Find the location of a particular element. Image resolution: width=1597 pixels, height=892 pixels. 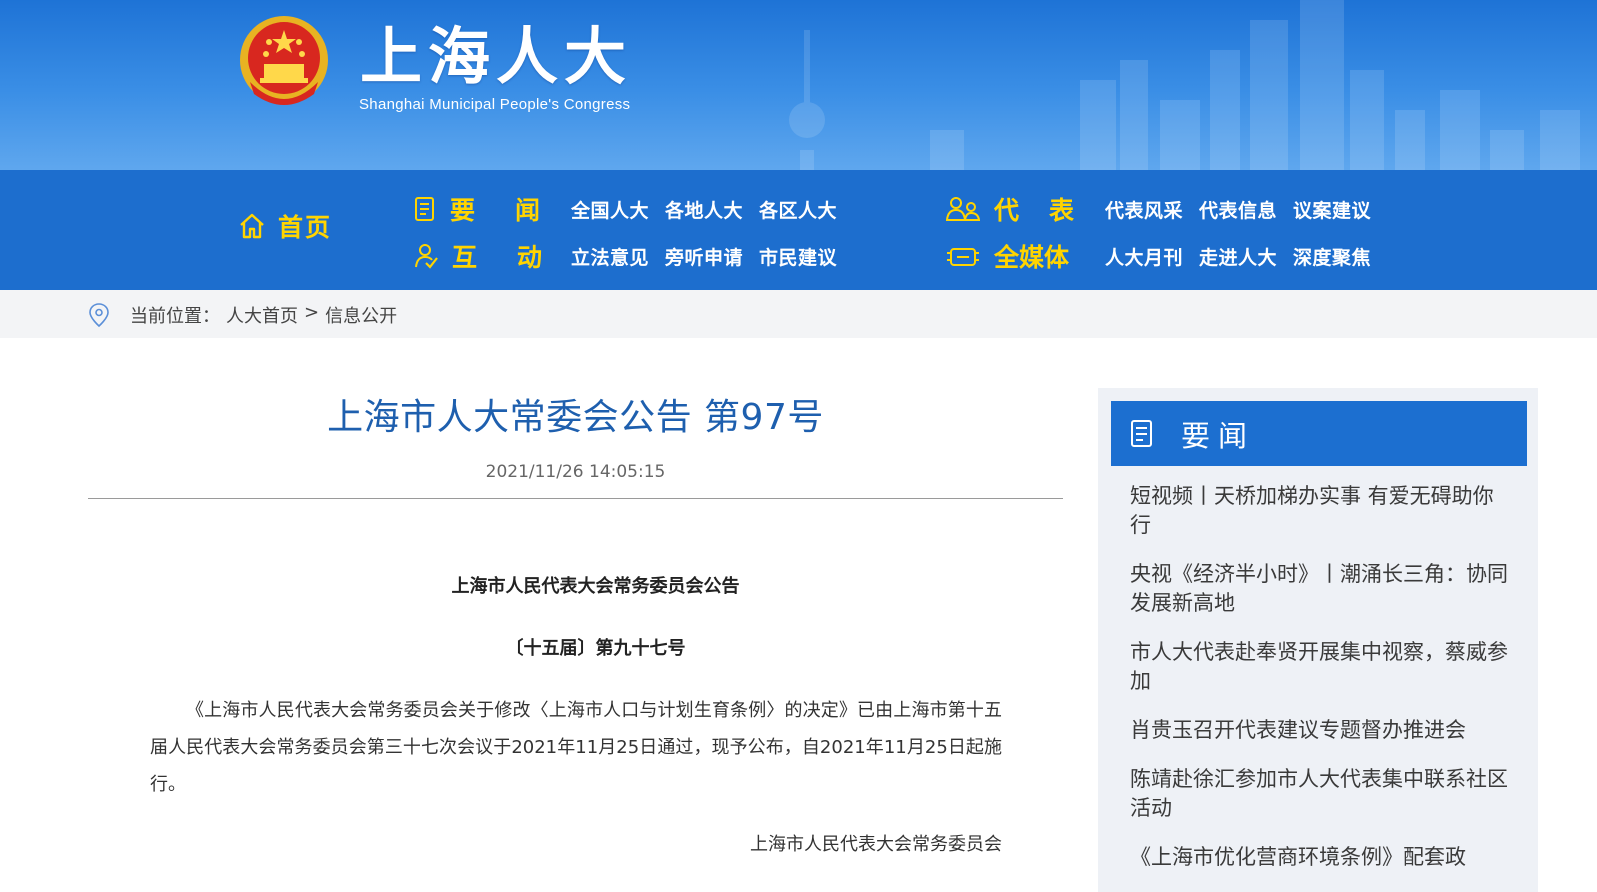

nav-link-proposals: 议案建议 is located at coordinates (1332, 209).